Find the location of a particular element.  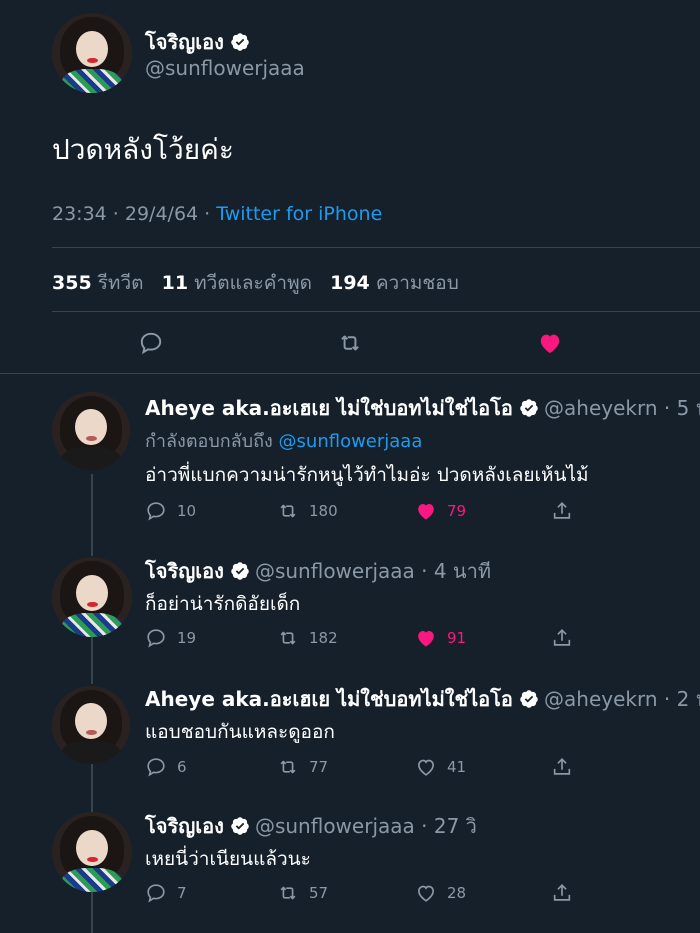

likes-stat: 194 ความชอบ is located at coordinates (394, 283).